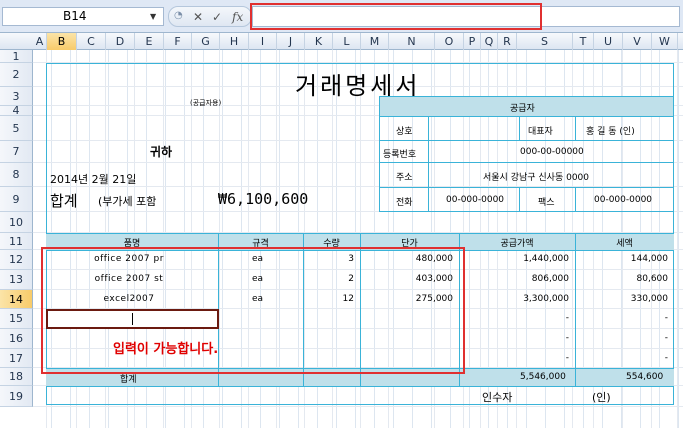  I want to click on supplier-regno-label: 등록번호, so click(400, 155).